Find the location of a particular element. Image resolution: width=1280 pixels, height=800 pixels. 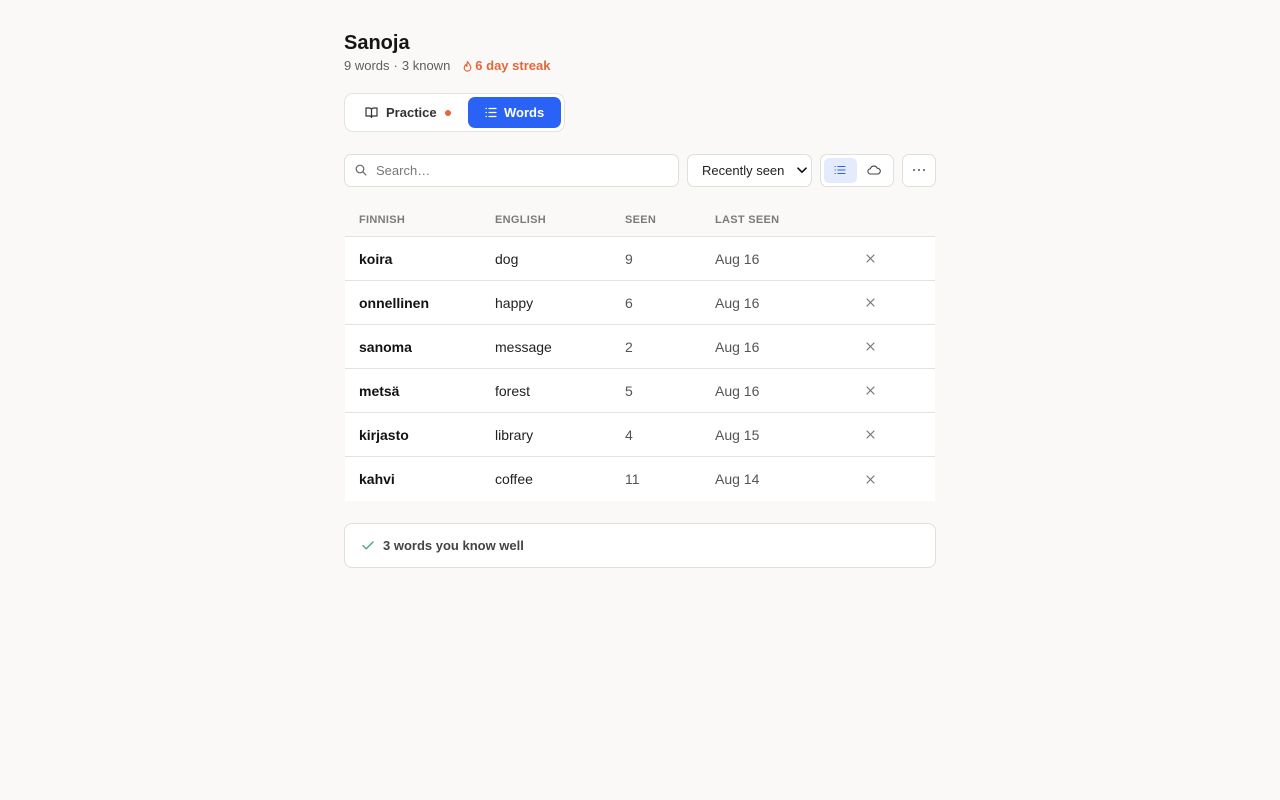

list-view-button is located at coordinates (840, 170).